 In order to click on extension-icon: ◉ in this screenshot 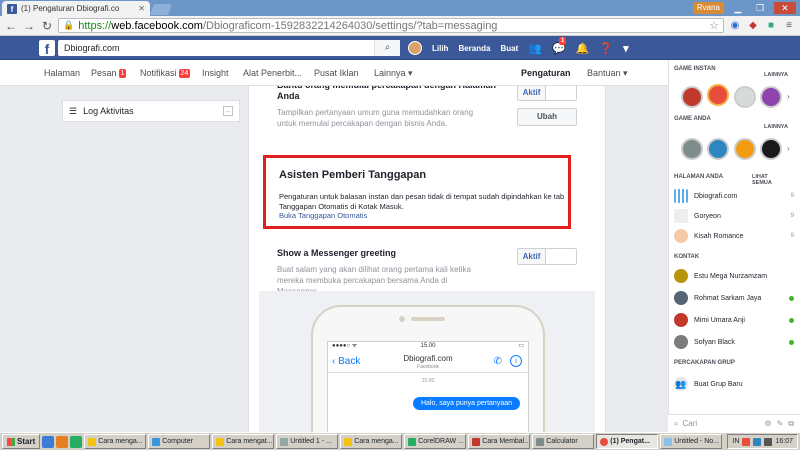, I will do `click(735, 26)`.